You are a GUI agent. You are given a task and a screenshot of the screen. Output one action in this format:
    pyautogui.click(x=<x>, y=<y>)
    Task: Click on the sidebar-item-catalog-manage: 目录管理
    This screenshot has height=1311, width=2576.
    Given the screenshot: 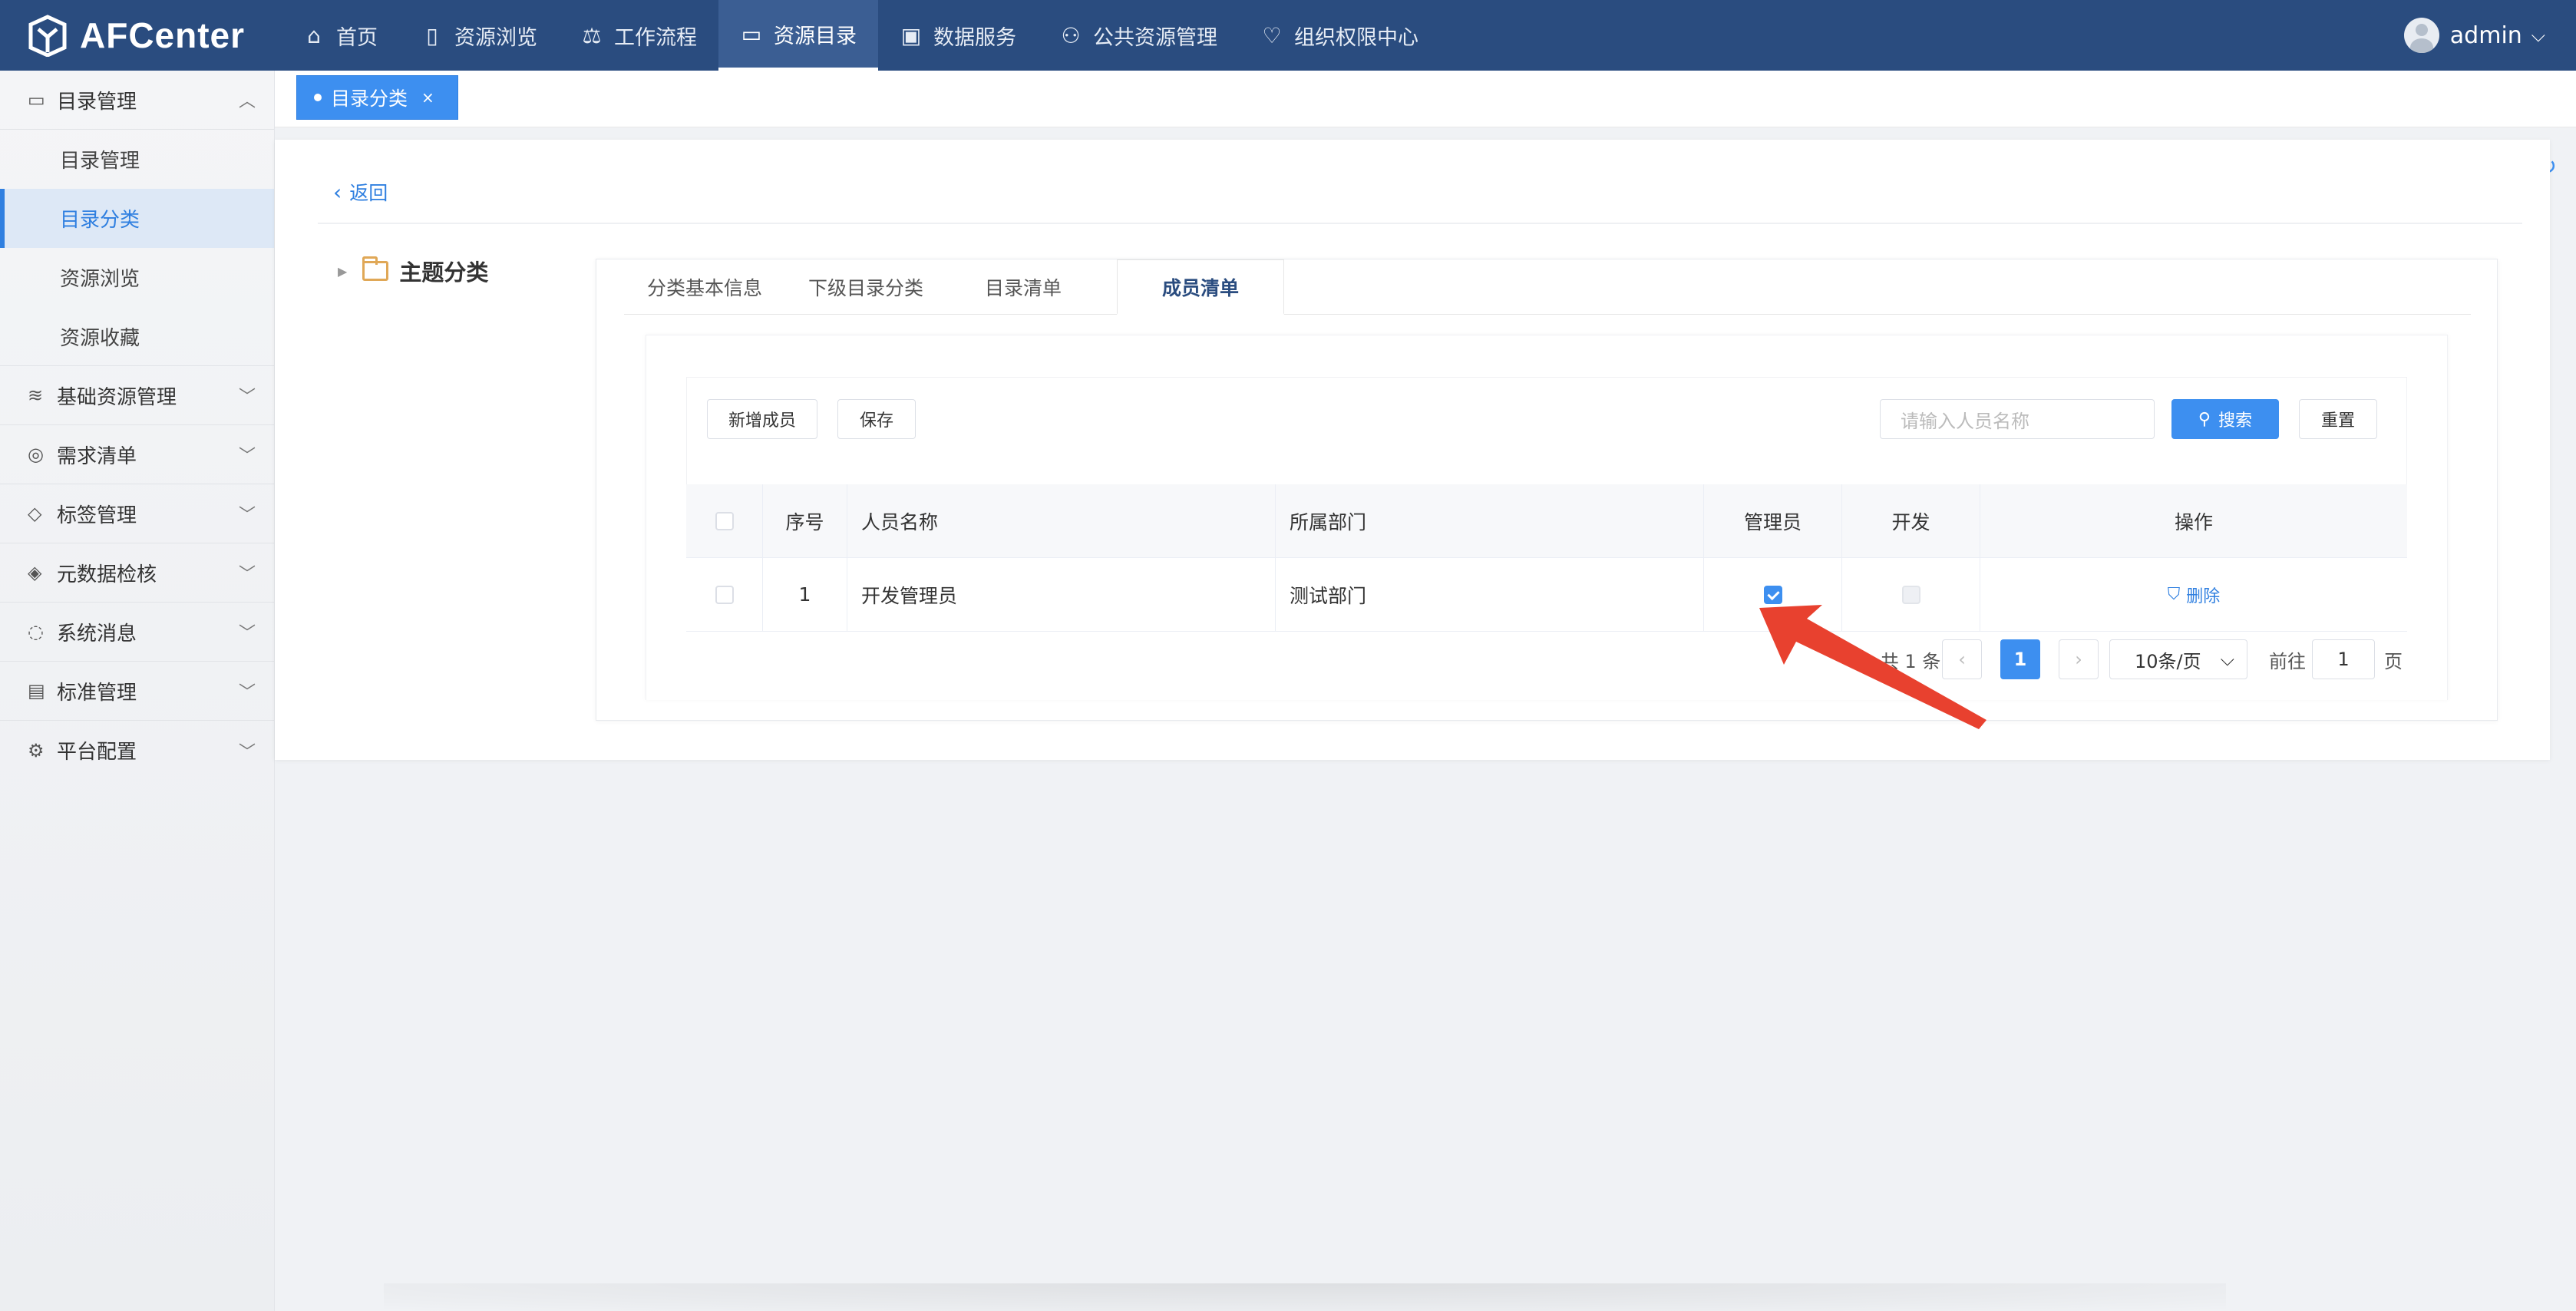 What is the action you would take?
    pyautogui.click(x=137, y=159)
    